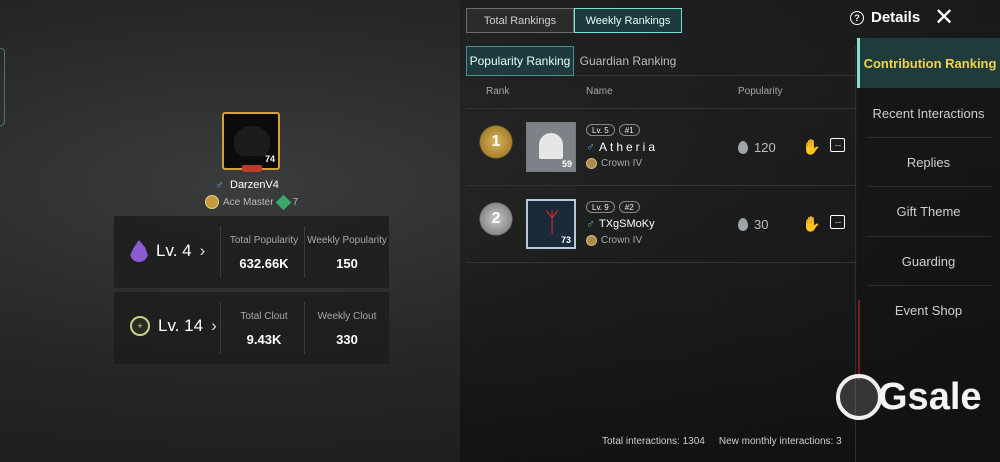 This screenshot has height=462, width=1000. What do you see at coordinates (264, 316) in the screenshot?
I see `total-clout-label: Total Clout` at bounding box center [264, 316].